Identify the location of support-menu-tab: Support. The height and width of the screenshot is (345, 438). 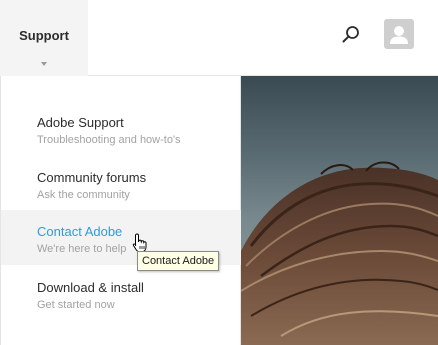
(44, 38).